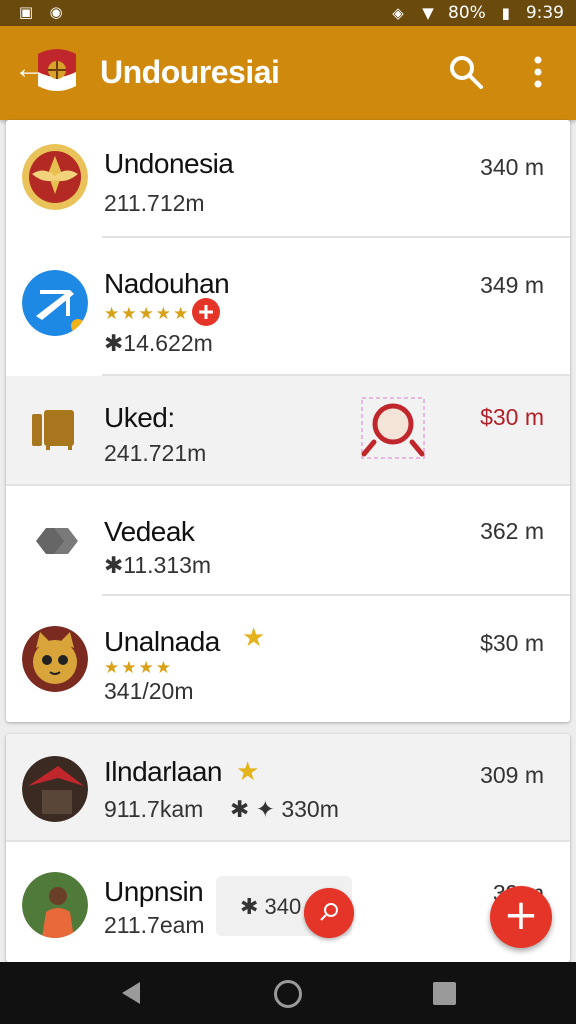  I want to click on item-name: Ilndarlaan, so click(163, 771).